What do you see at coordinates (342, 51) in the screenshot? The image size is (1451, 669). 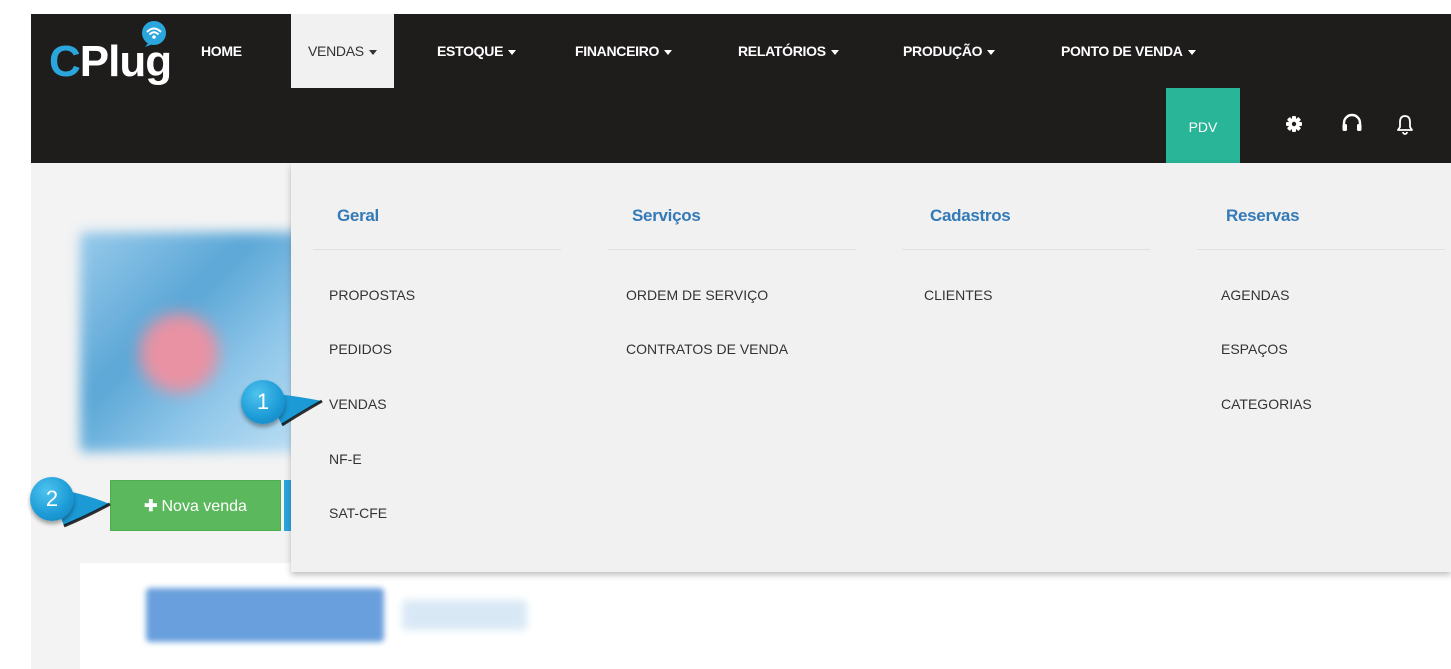 I see `nav-vendas: VENDAS` at bounding box center [342, 51].